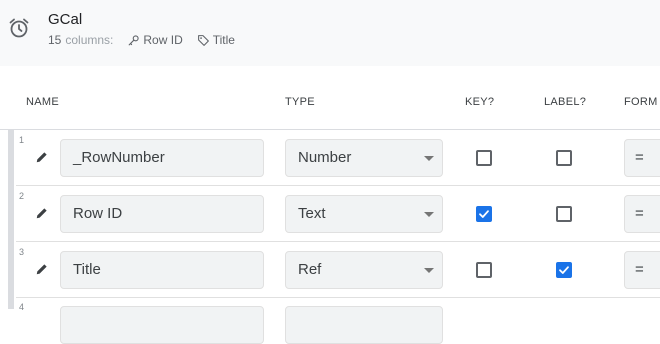  Describe the element at coordinates (310, 269) in the screenshot. I see `column-type-value: Ref` at that location.